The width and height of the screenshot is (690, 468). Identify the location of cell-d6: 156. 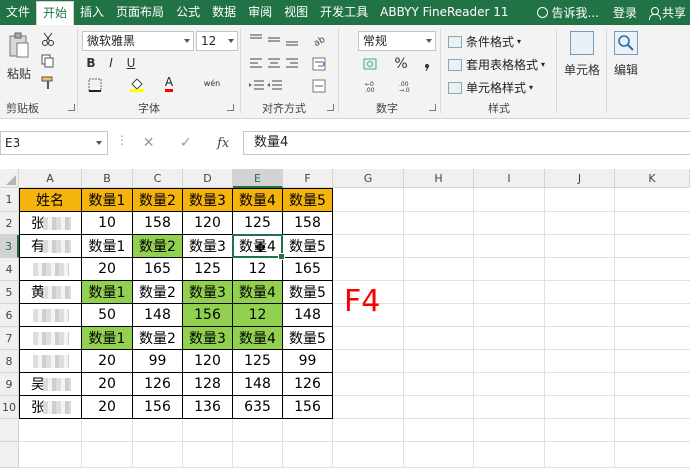
(208, 315).